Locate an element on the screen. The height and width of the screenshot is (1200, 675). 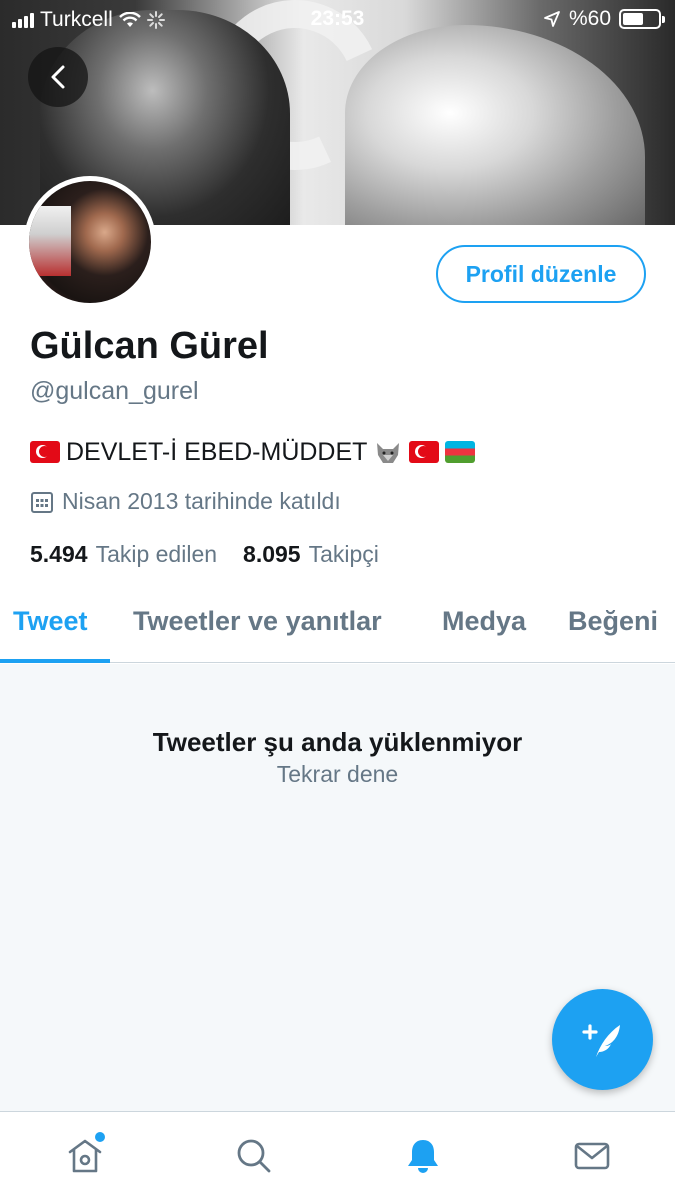
battery-percent: %60 is located at coordinates (589, 18).